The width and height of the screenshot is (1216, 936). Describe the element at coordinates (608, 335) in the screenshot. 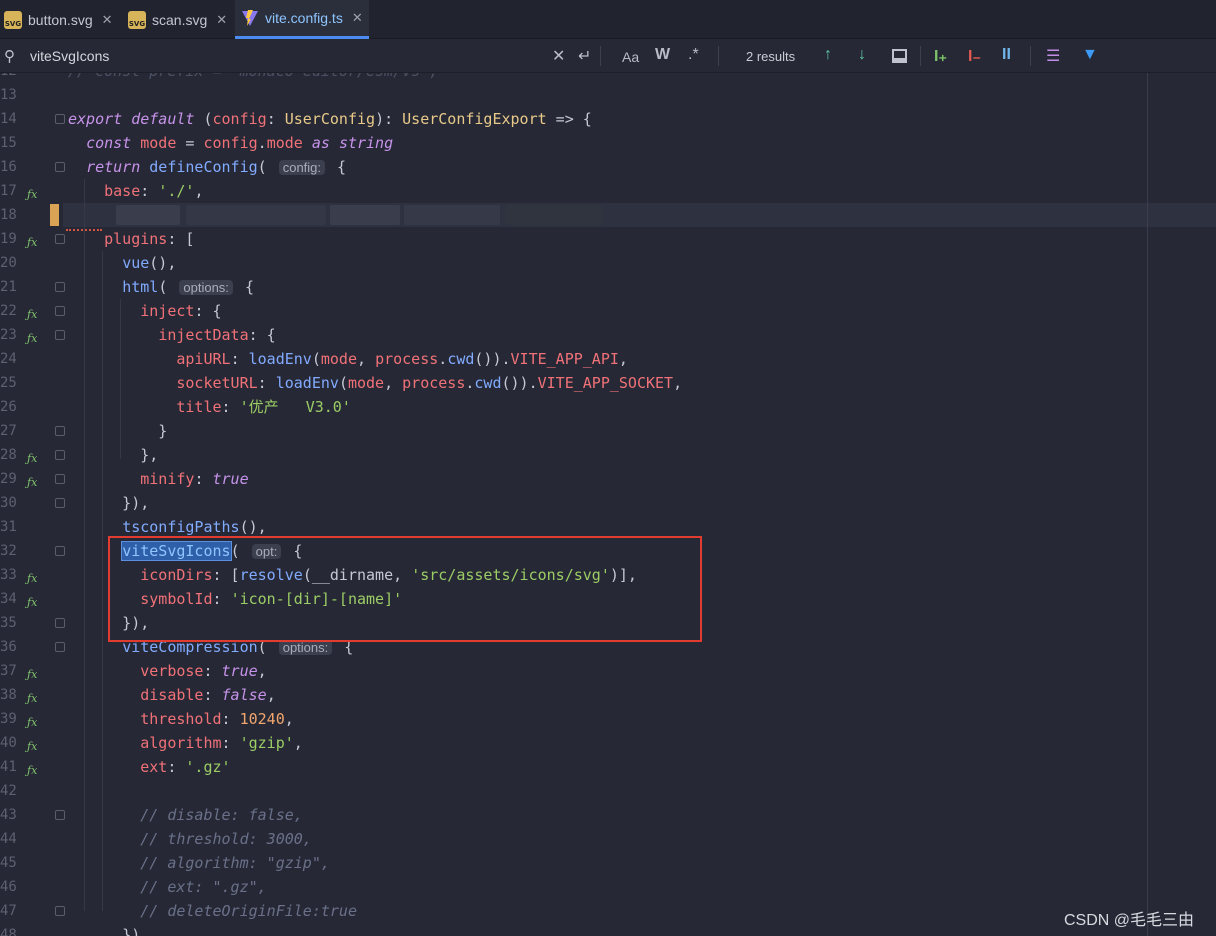

I see `code-line: 23 ƒx injectData: {` at that location.